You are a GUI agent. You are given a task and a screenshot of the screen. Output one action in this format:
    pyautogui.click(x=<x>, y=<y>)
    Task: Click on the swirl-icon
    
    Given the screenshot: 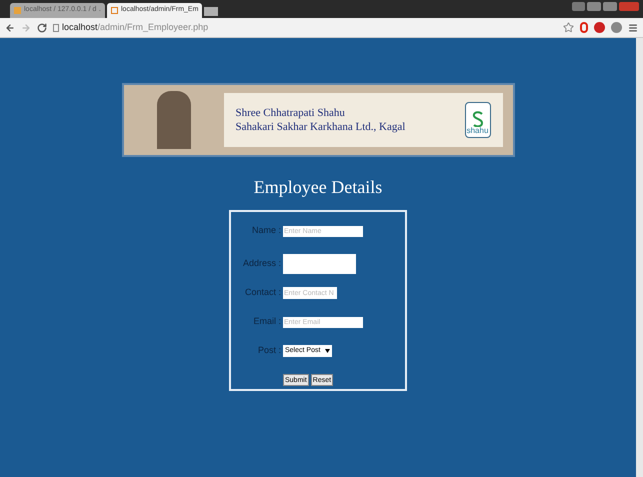 What is the action you would take?
    pyautogui.click(x=477, y=119)
    